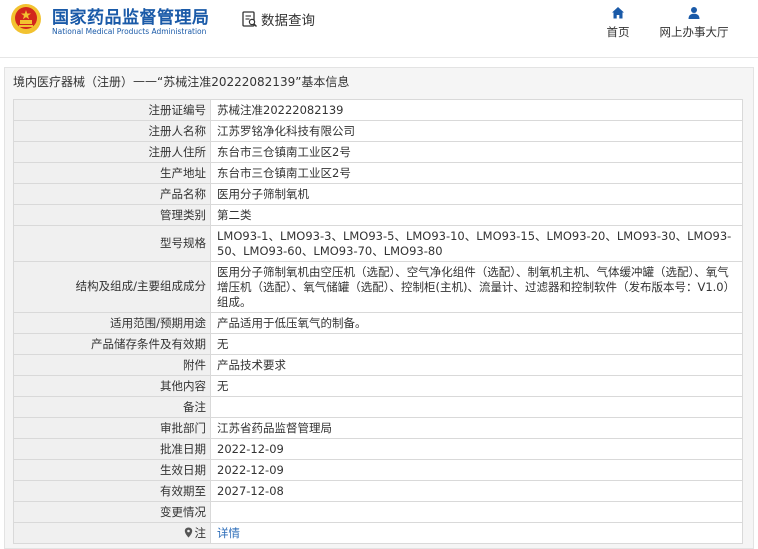 The width and height of the screenshot is (758, 549). I want to click on table-row: 变更情况, so click(378, 512).